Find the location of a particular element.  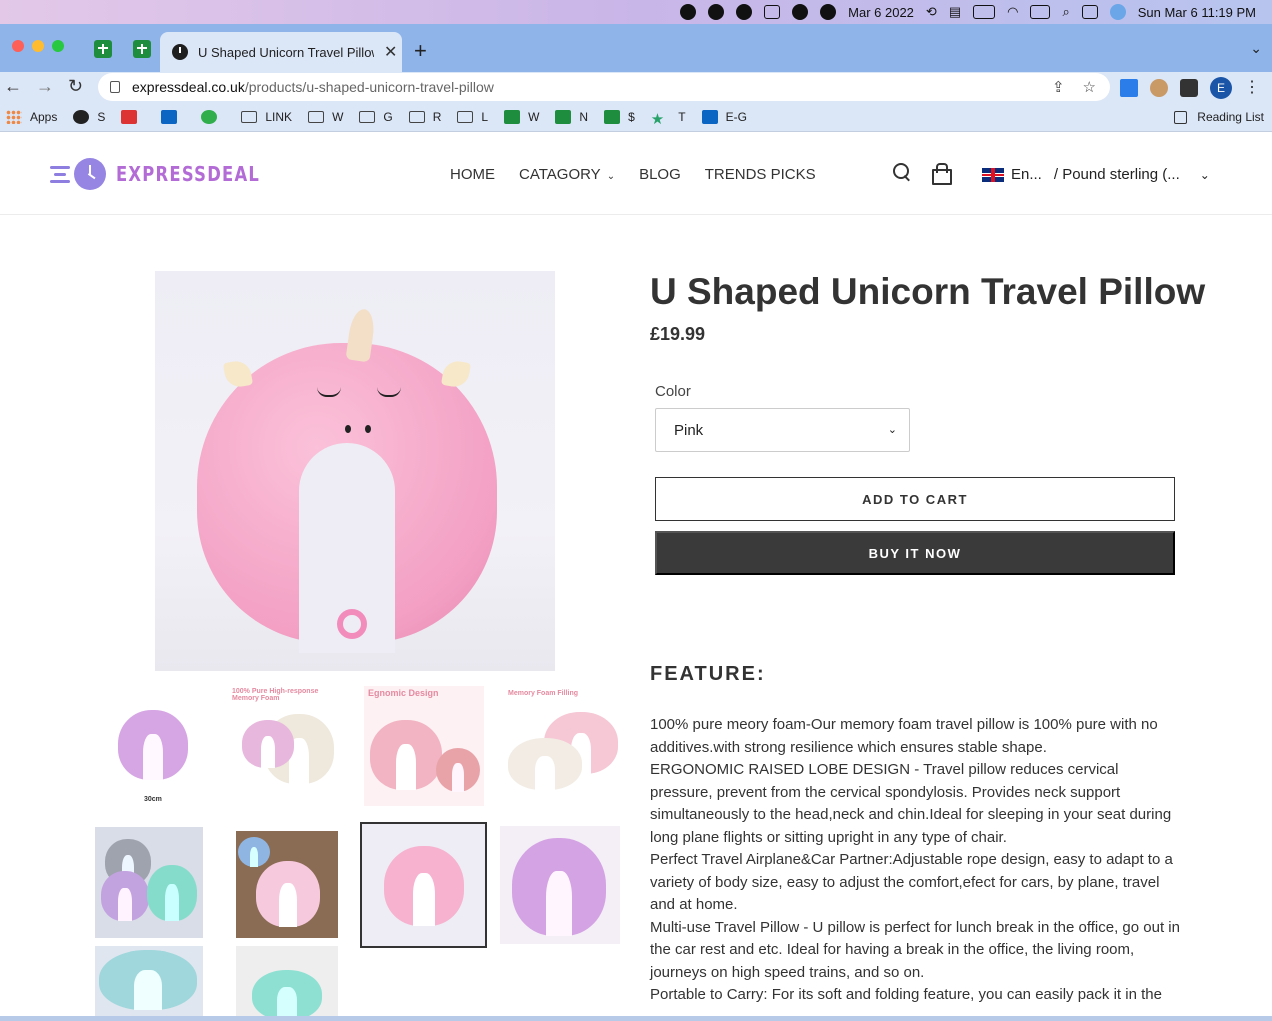

main-nav: HOME CATAGORY ⌄ BLOG TRENDS PICKS is located at coordinates (633, 174).